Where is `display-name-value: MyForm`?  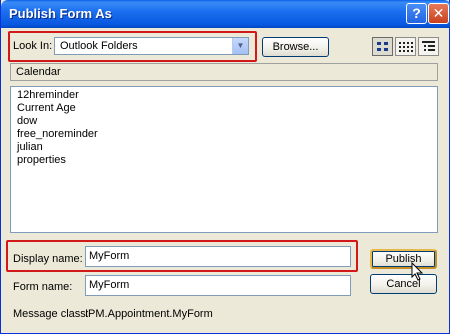 display-name-value: MyForm is located at coordinates (109, 256).